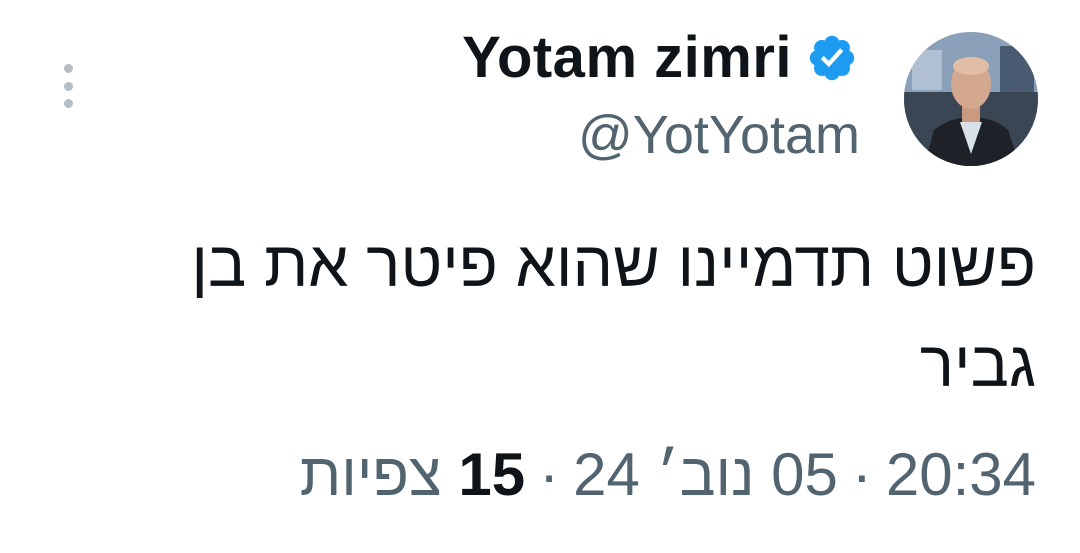 This screenshot has width=1080, height=553. I want to click on views-count: 15, so click(492, 474).